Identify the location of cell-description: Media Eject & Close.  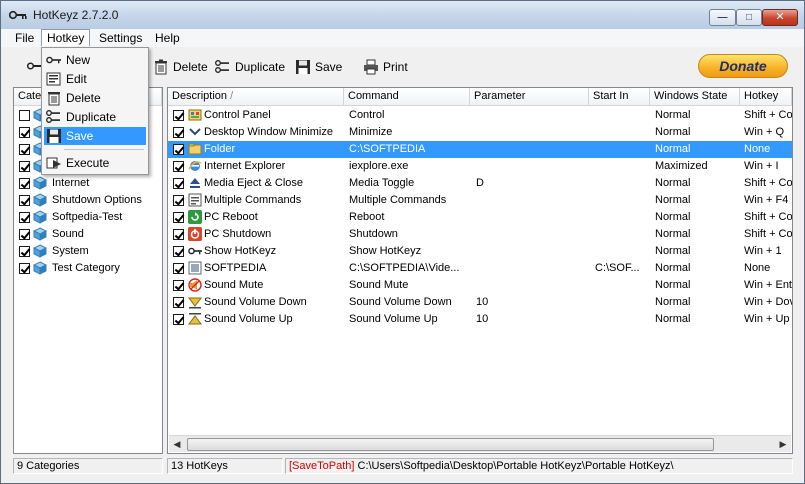
(254, 183).